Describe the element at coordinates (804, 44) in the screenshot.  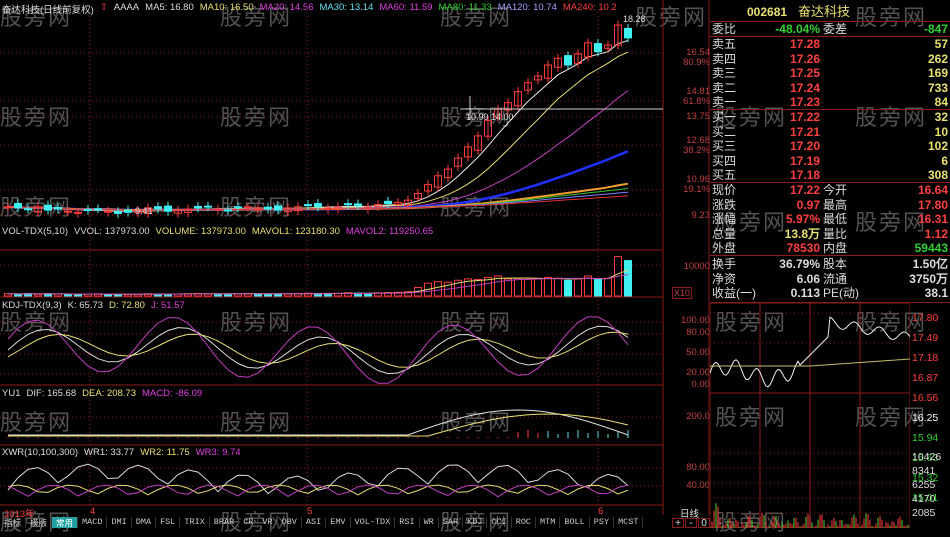
I see `level-price: 17.28` at that location.